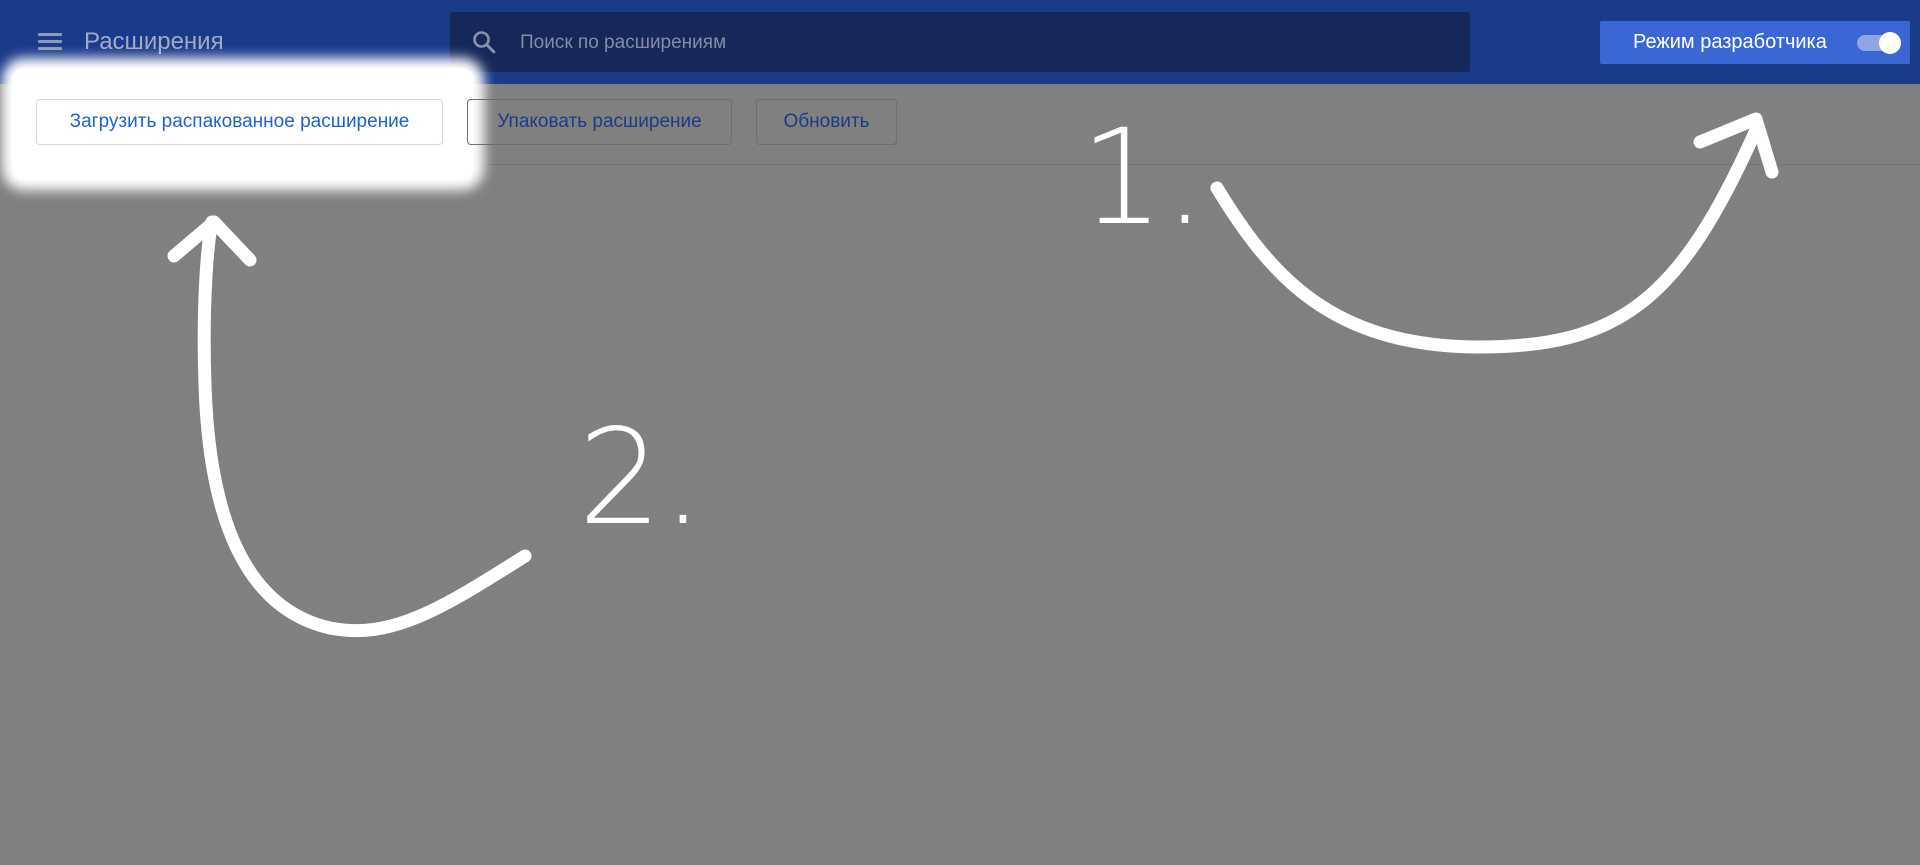 This screenshot has width=1920, height=865. I want to click on step-1-label: 1., so click(1143, 178).